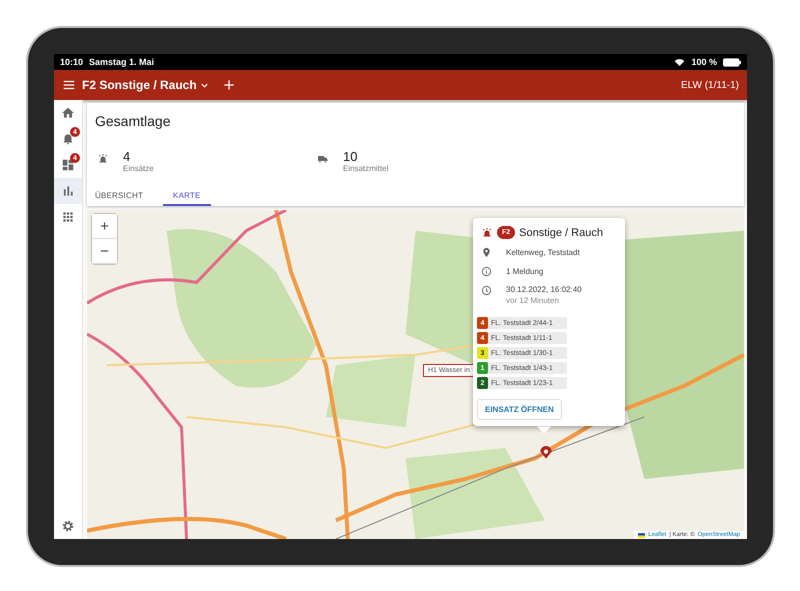  I want to click on zoom-in-button: +, so click(104, 226).